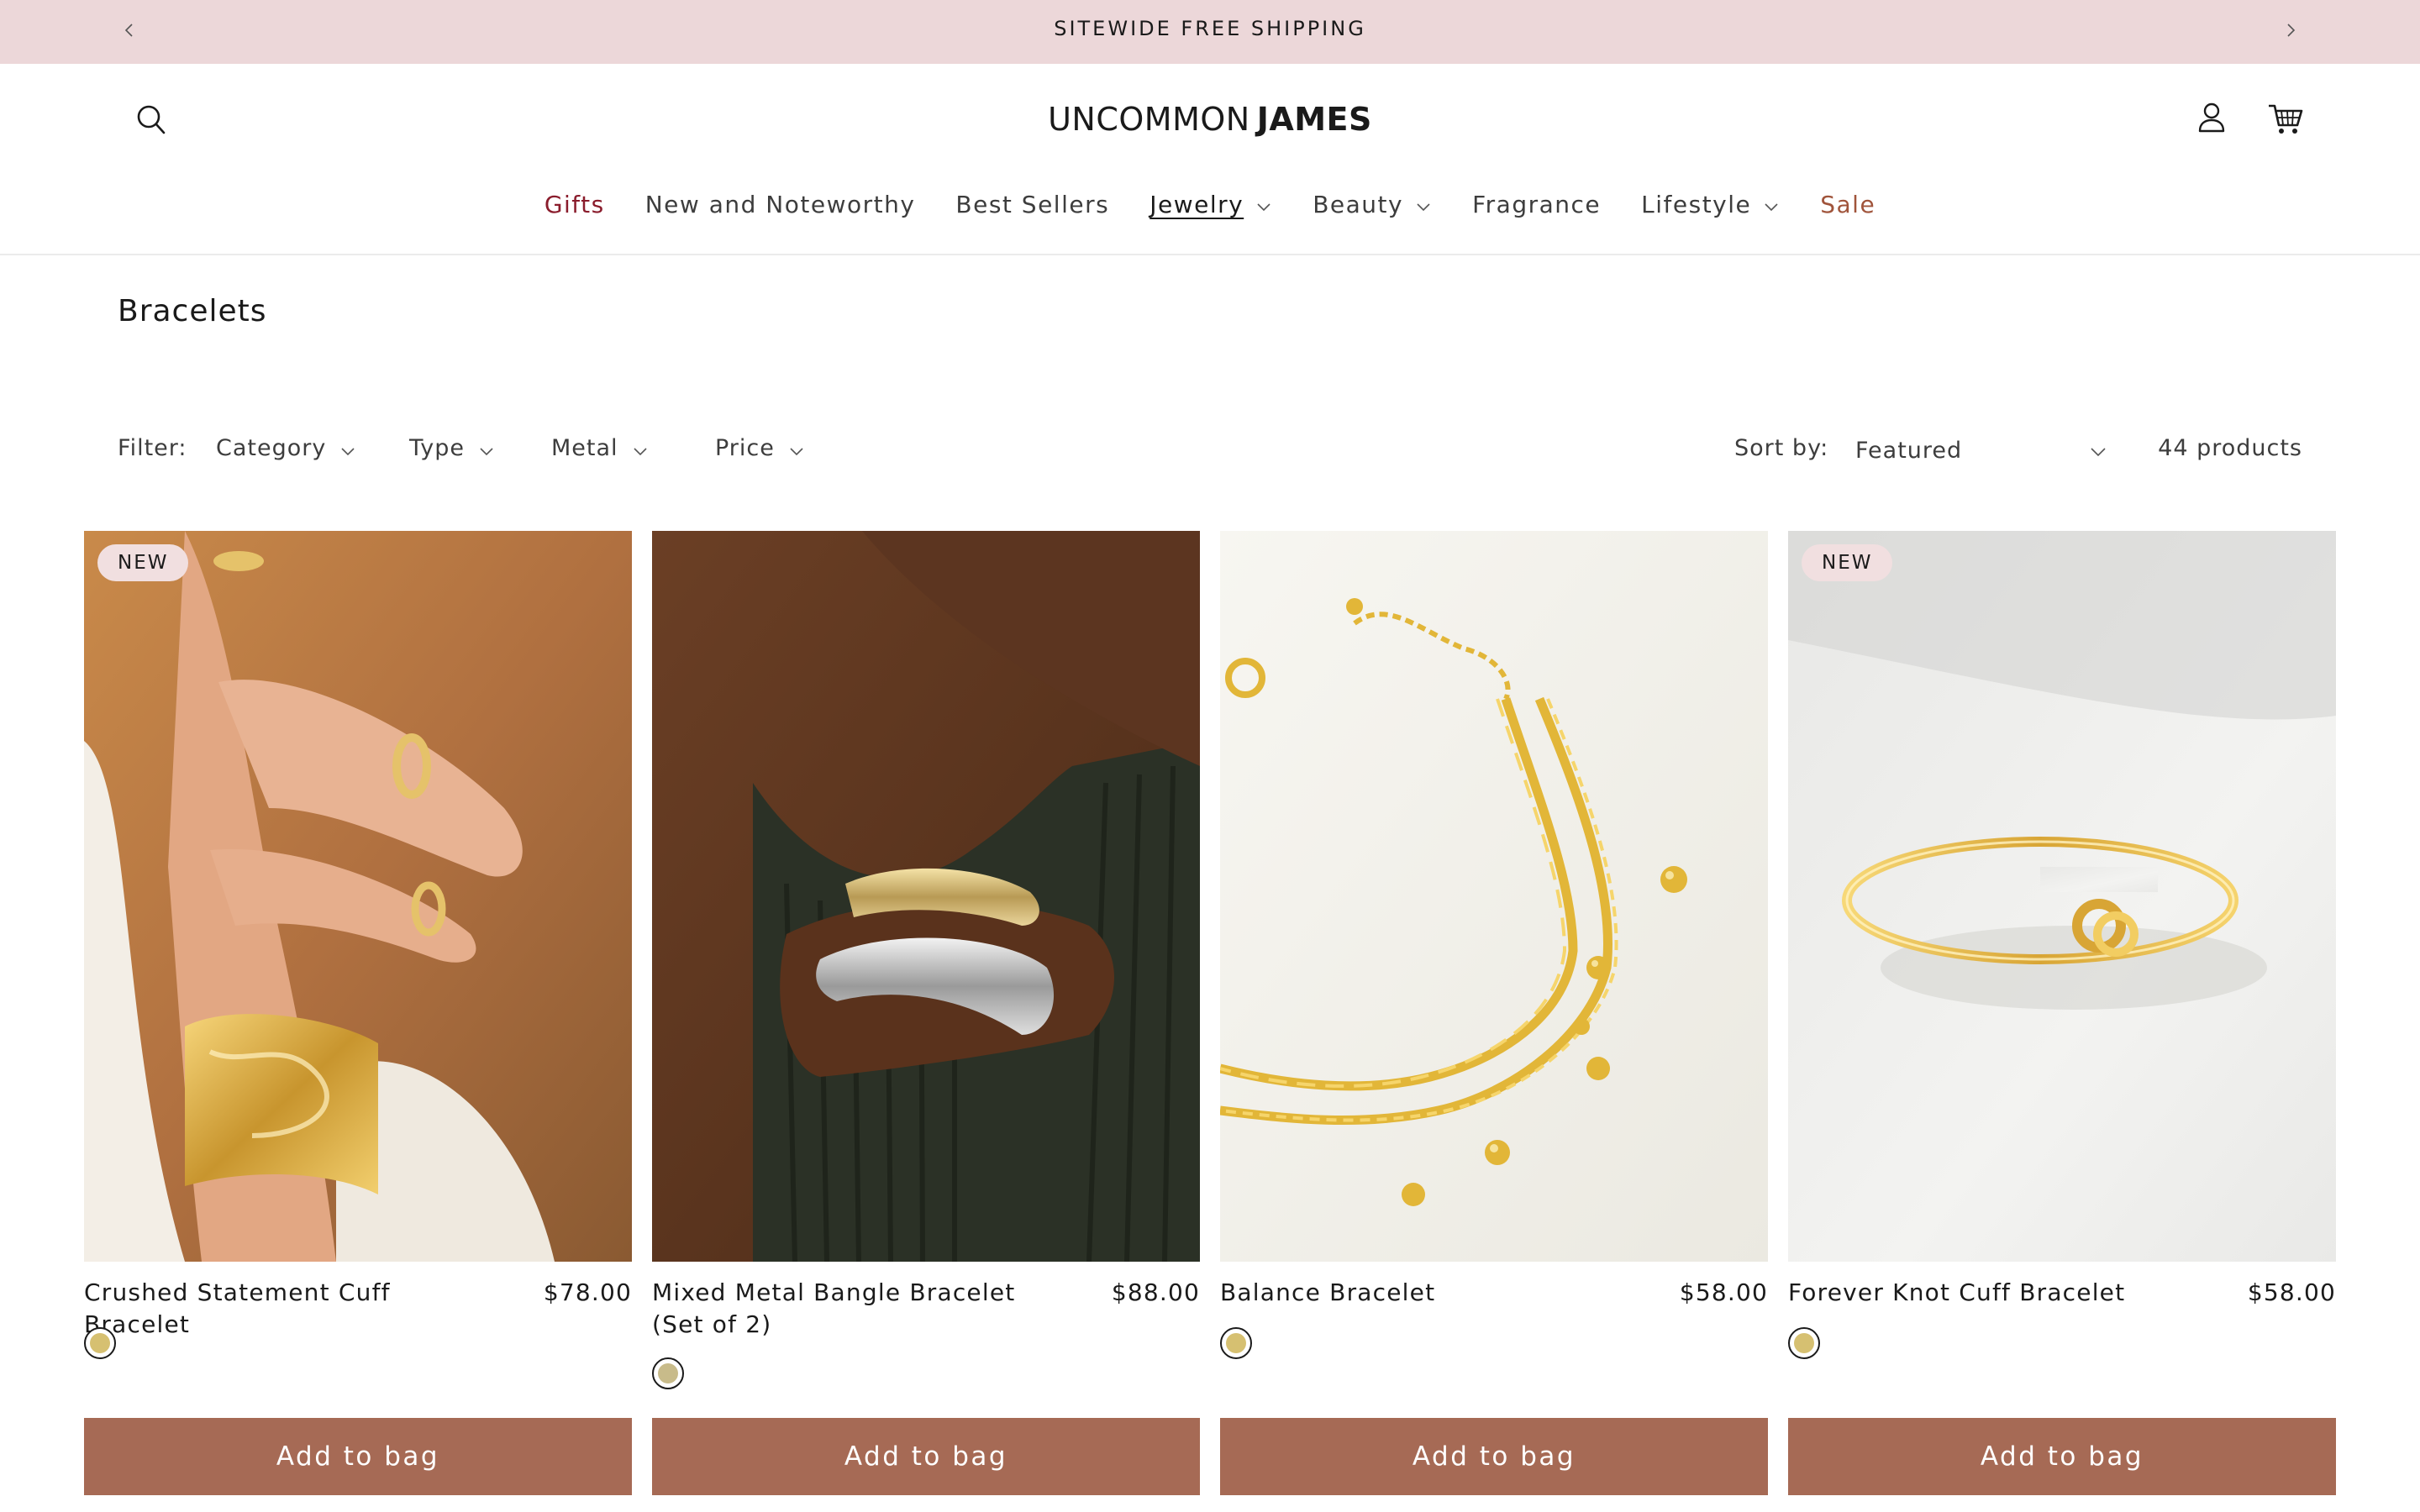  I want to click on filter-category: Category, so click(286, 448).